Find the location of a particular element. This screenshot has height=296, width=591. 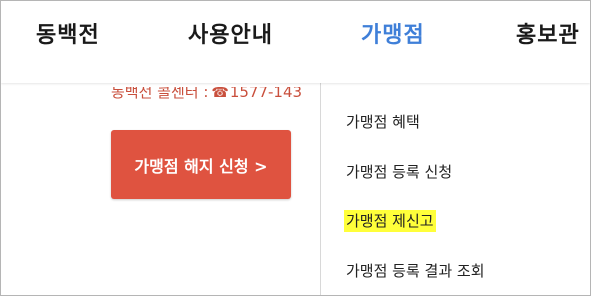

phone-icon: ☎ is located at coordinates (220, 93).